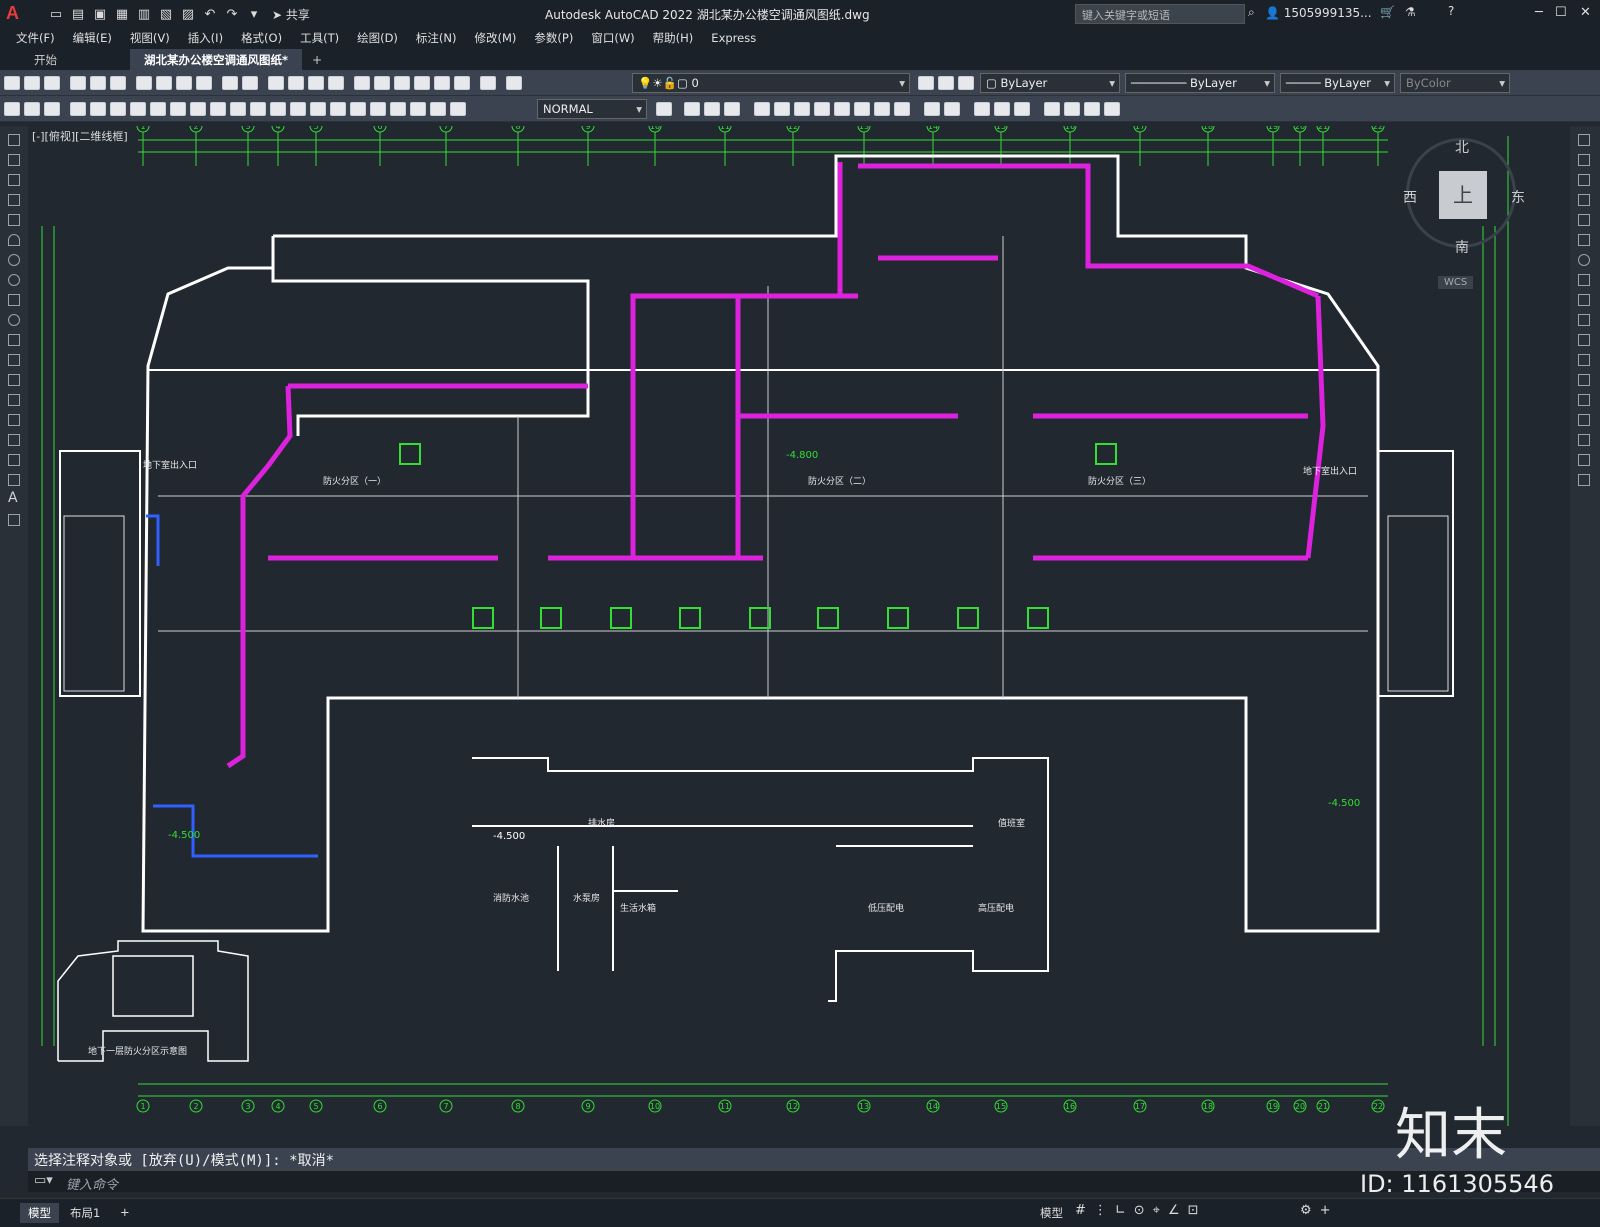  What do you see at coordinates (144, 82) in the screenshot?
I see `cut-icon` at bounding box center [144, 82].